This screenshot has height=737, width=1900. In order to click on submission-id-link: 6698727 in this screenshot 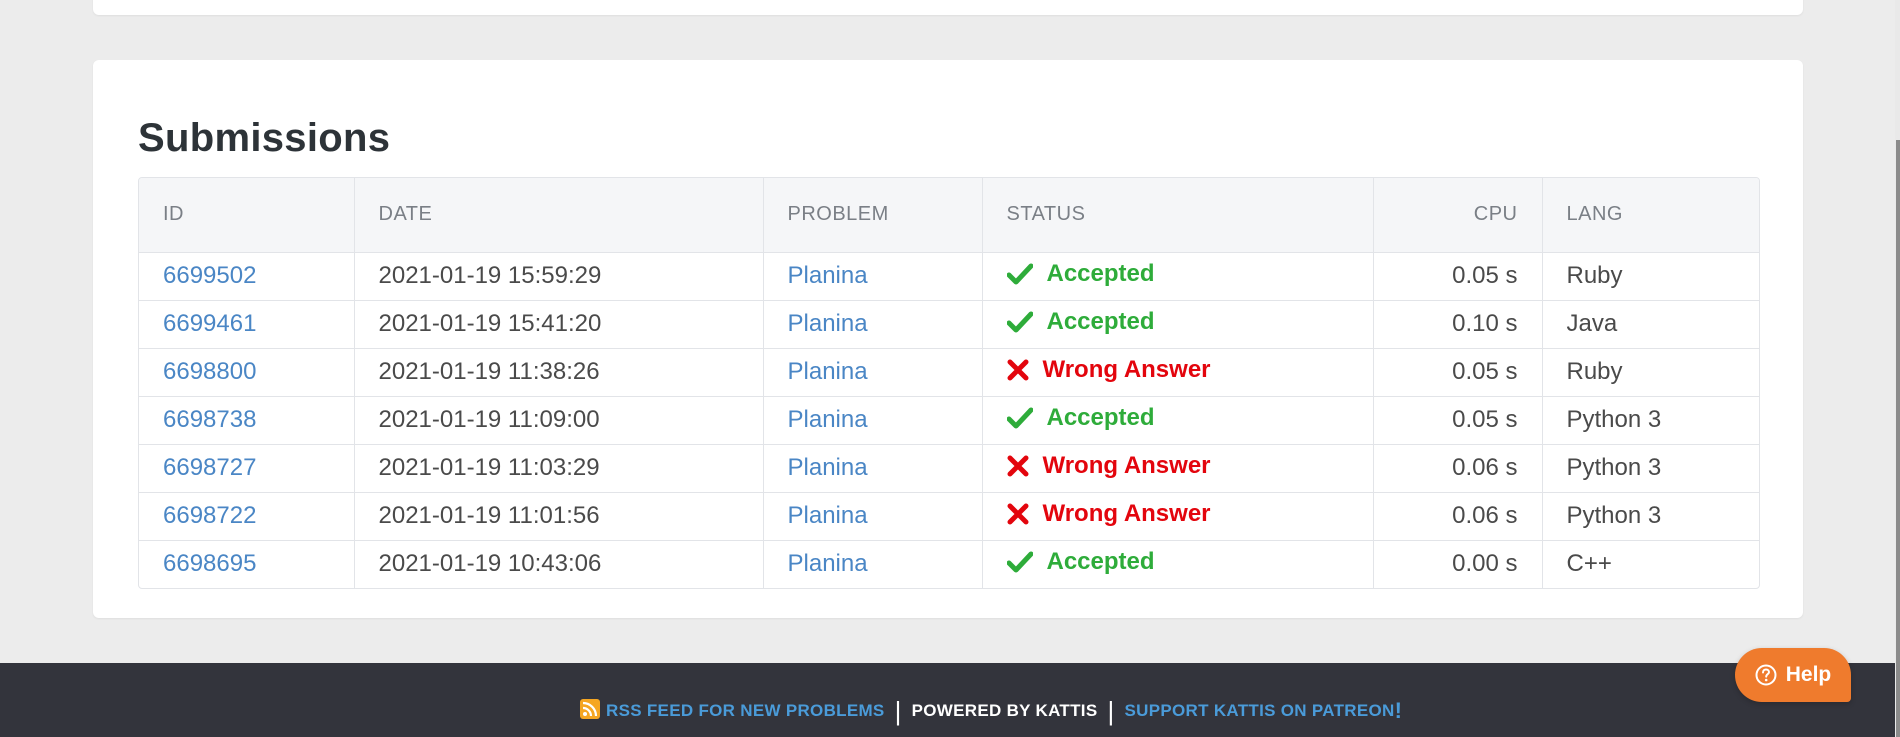, I will do `click(209, 467)`.